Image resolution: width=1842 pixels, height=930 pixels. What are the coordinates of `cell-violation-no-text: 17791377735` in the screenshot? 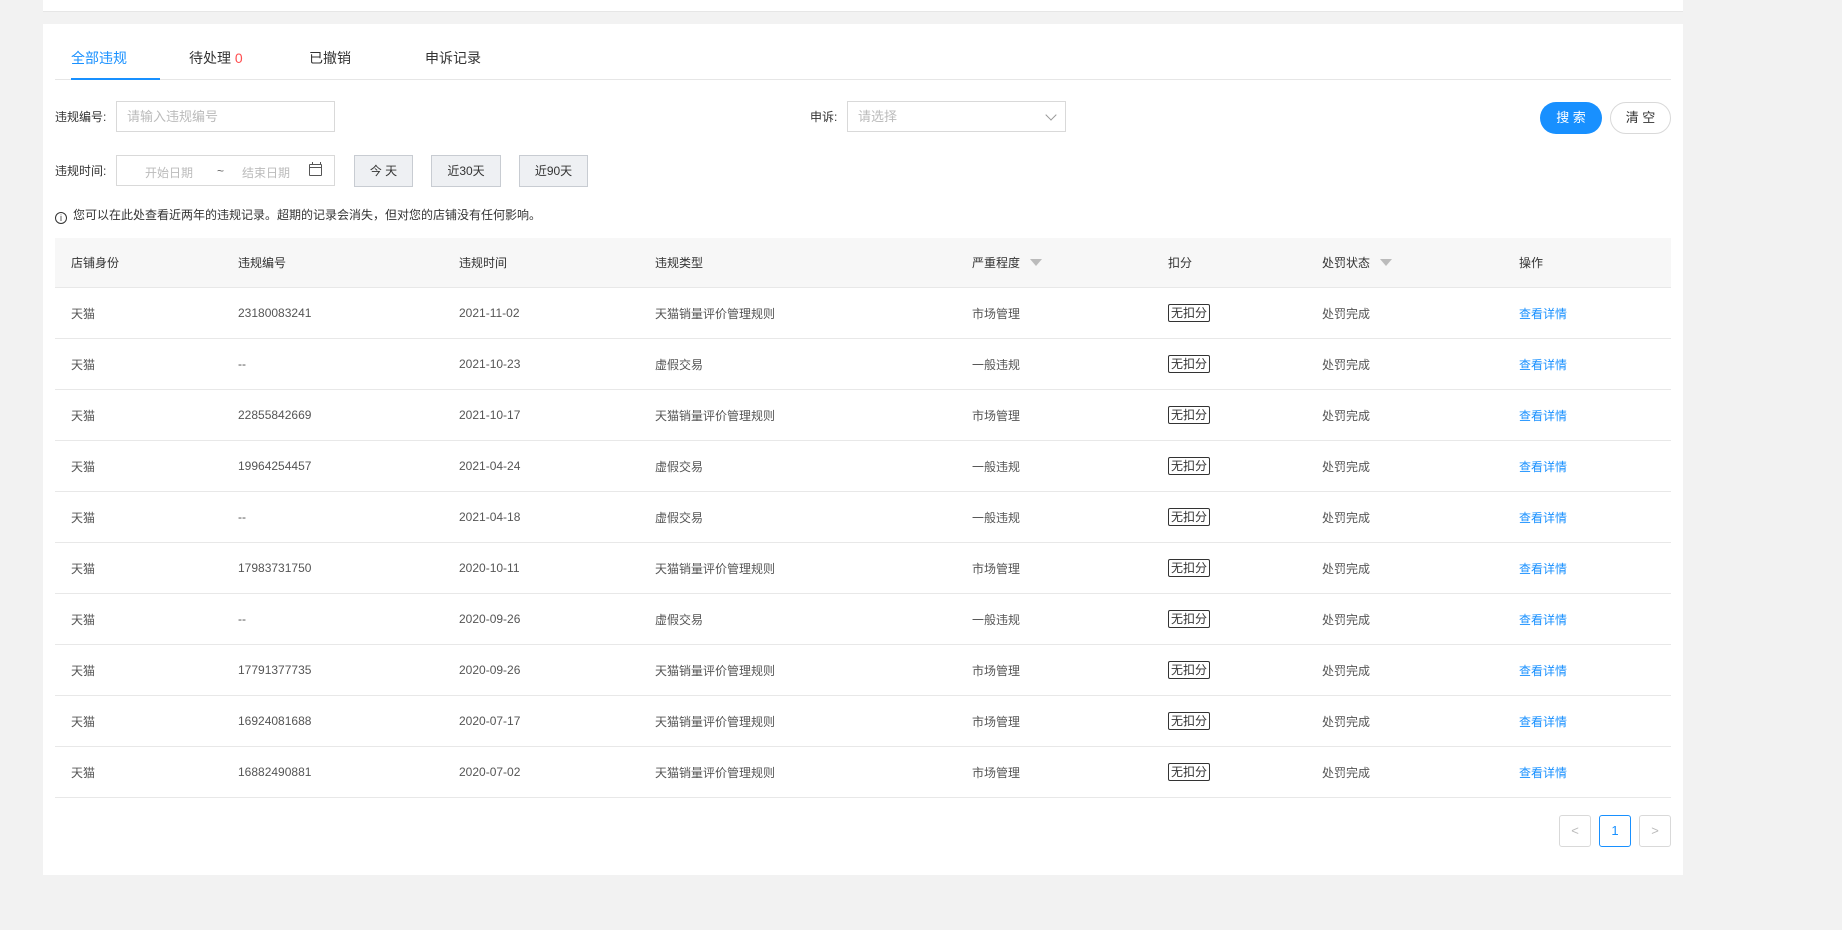 It's located at (275, 670).